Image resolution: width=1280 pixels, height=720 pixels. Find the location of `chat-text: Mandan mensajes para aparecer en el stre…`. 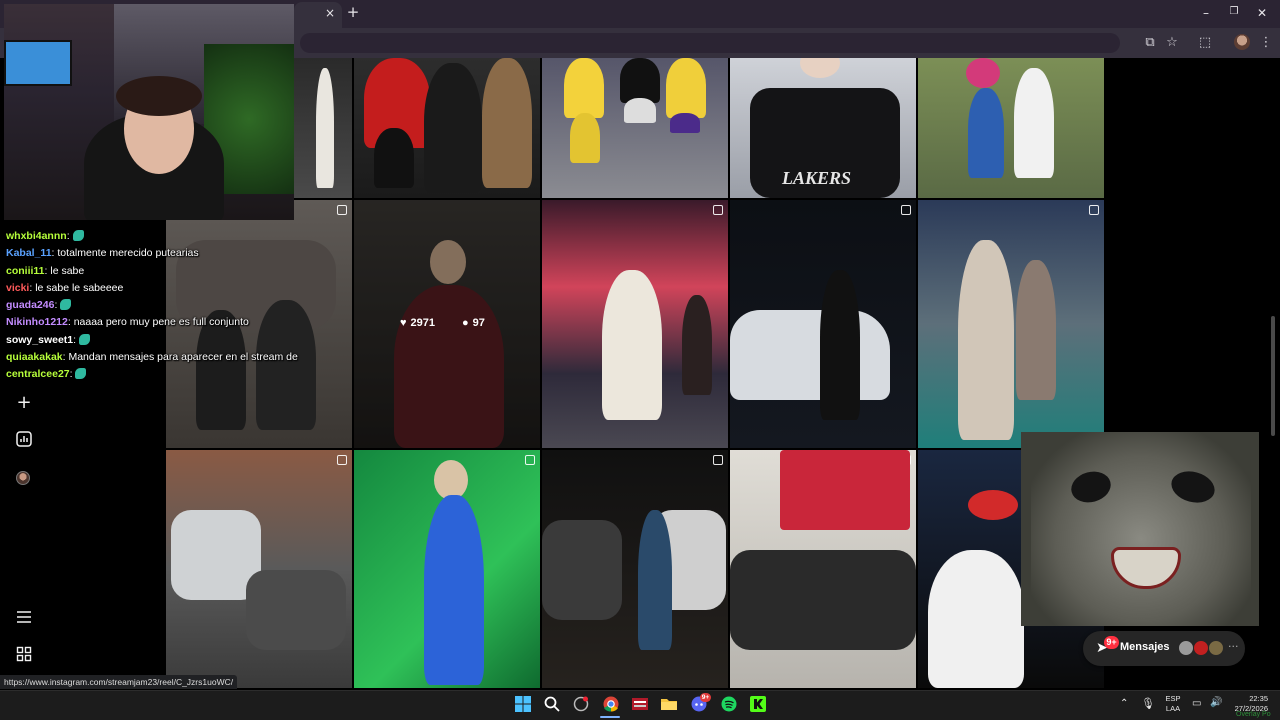

chat-text: Mandan mensajes para aparecer en el stre… is located at coordinates (183, 357).